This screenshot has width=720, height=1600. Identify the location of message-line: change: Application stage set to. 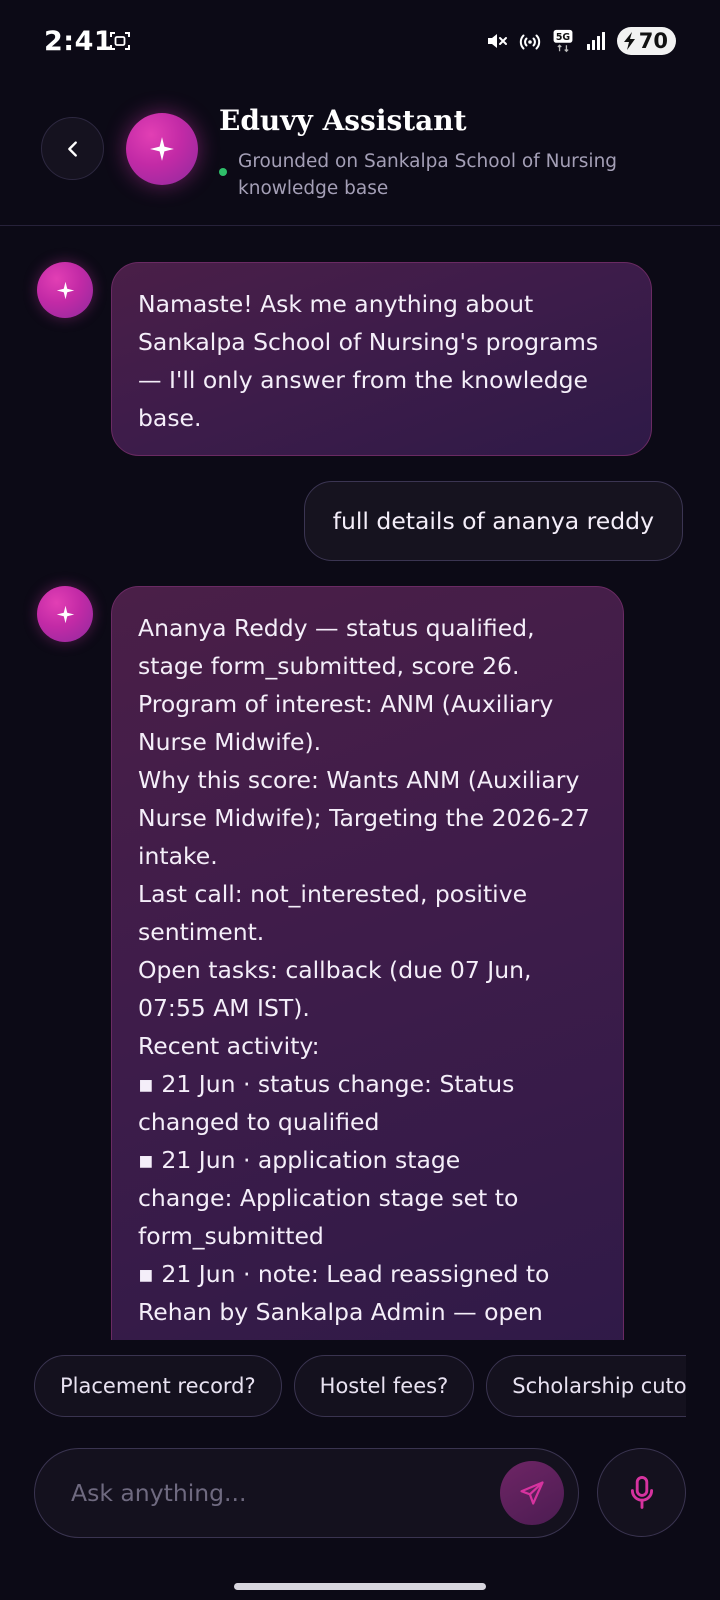
(328, 1198).